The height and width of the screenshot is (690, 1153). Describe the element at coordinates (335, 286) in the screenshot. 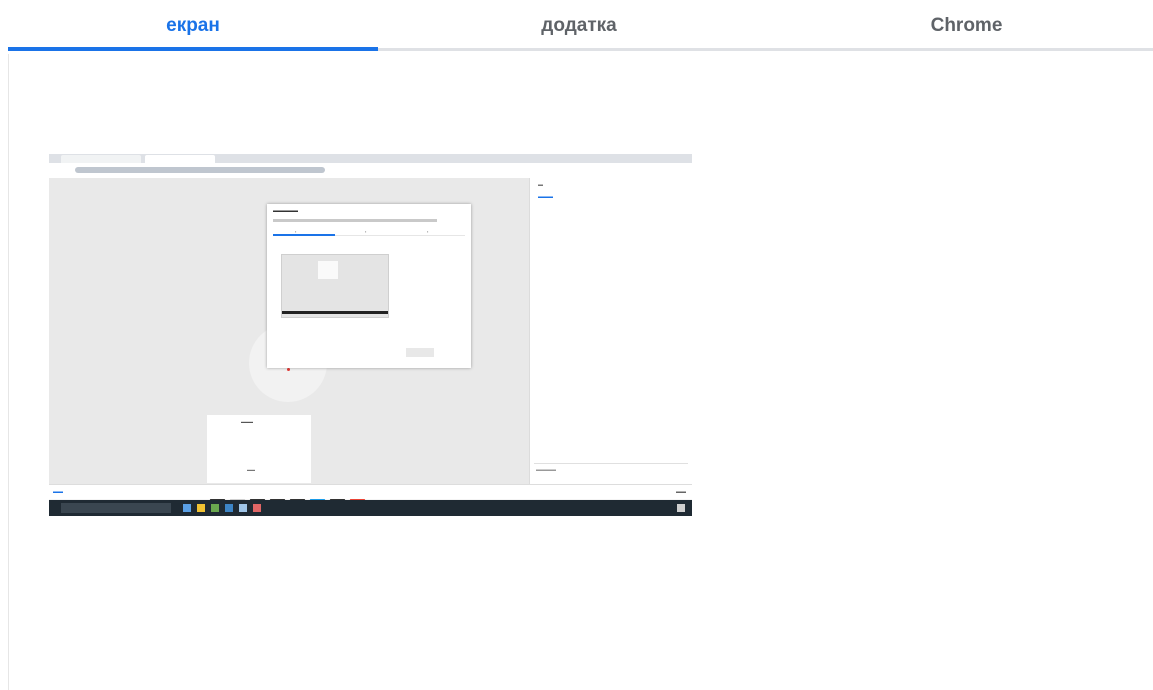

I see `thumb-dialog-preview` at that location.